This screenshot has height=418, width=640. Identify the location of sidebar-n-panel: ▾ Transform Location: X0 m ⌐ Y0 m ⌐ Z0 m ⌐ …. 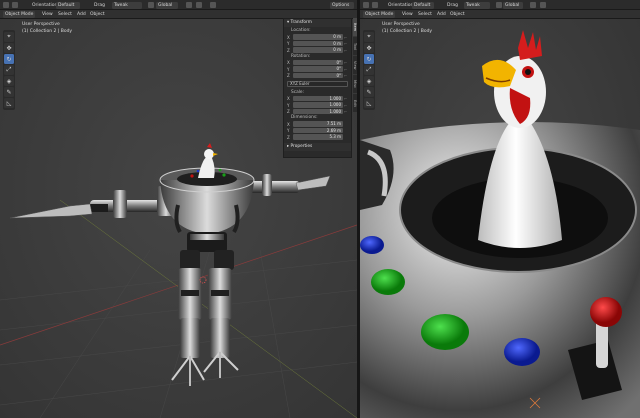
(317, 88).